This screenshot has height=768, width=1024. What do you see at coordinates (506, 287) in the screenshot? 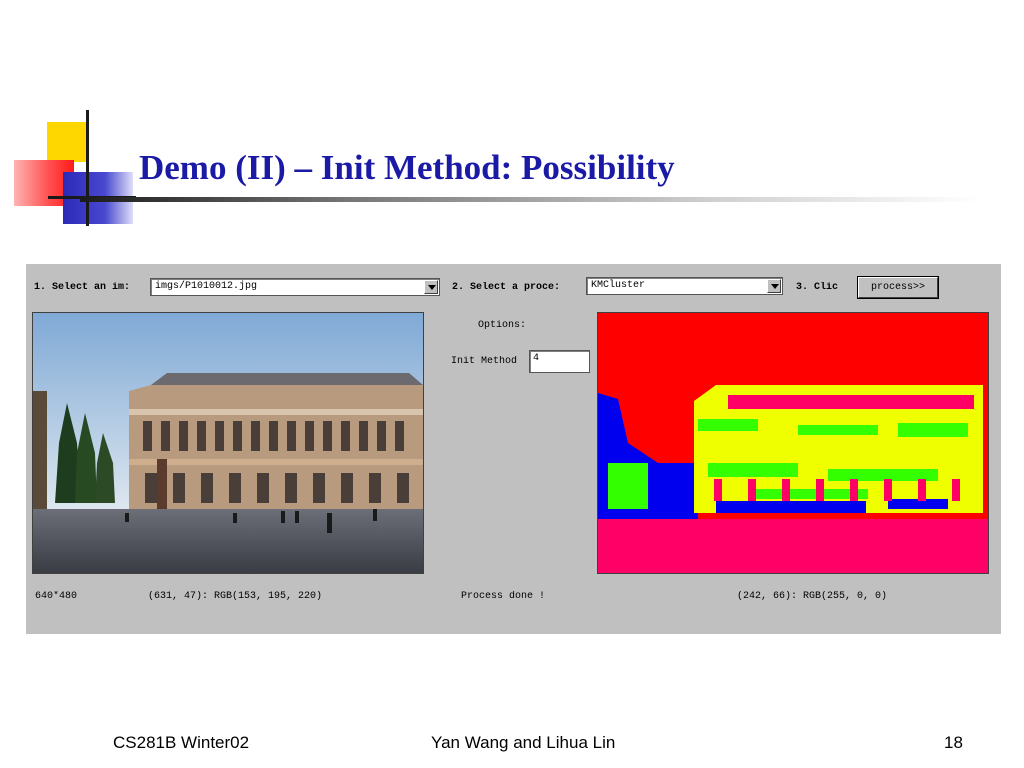
I see `step2-label: 2. Select a proce:` at bounding box center [506, 287].